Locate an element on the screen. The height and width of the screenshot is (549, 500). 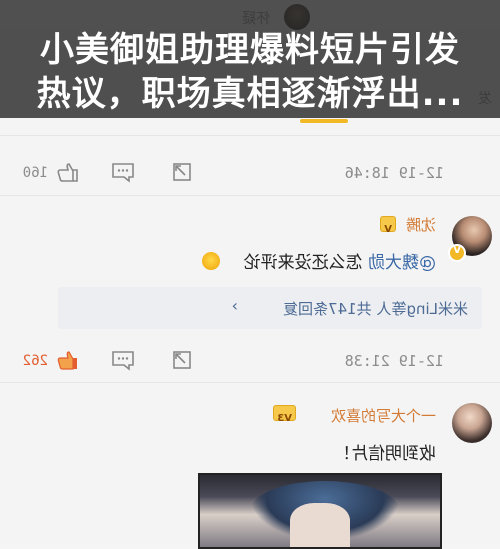
comment-text: 收到明信片！ is located at coordinates (385, 454).